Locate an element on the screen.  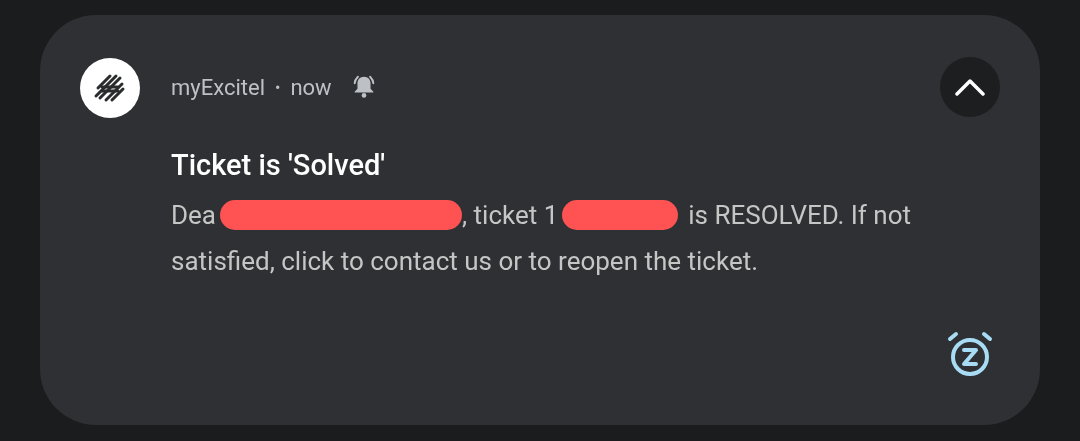
app-logo-icon is located at coordinates (110, 88).